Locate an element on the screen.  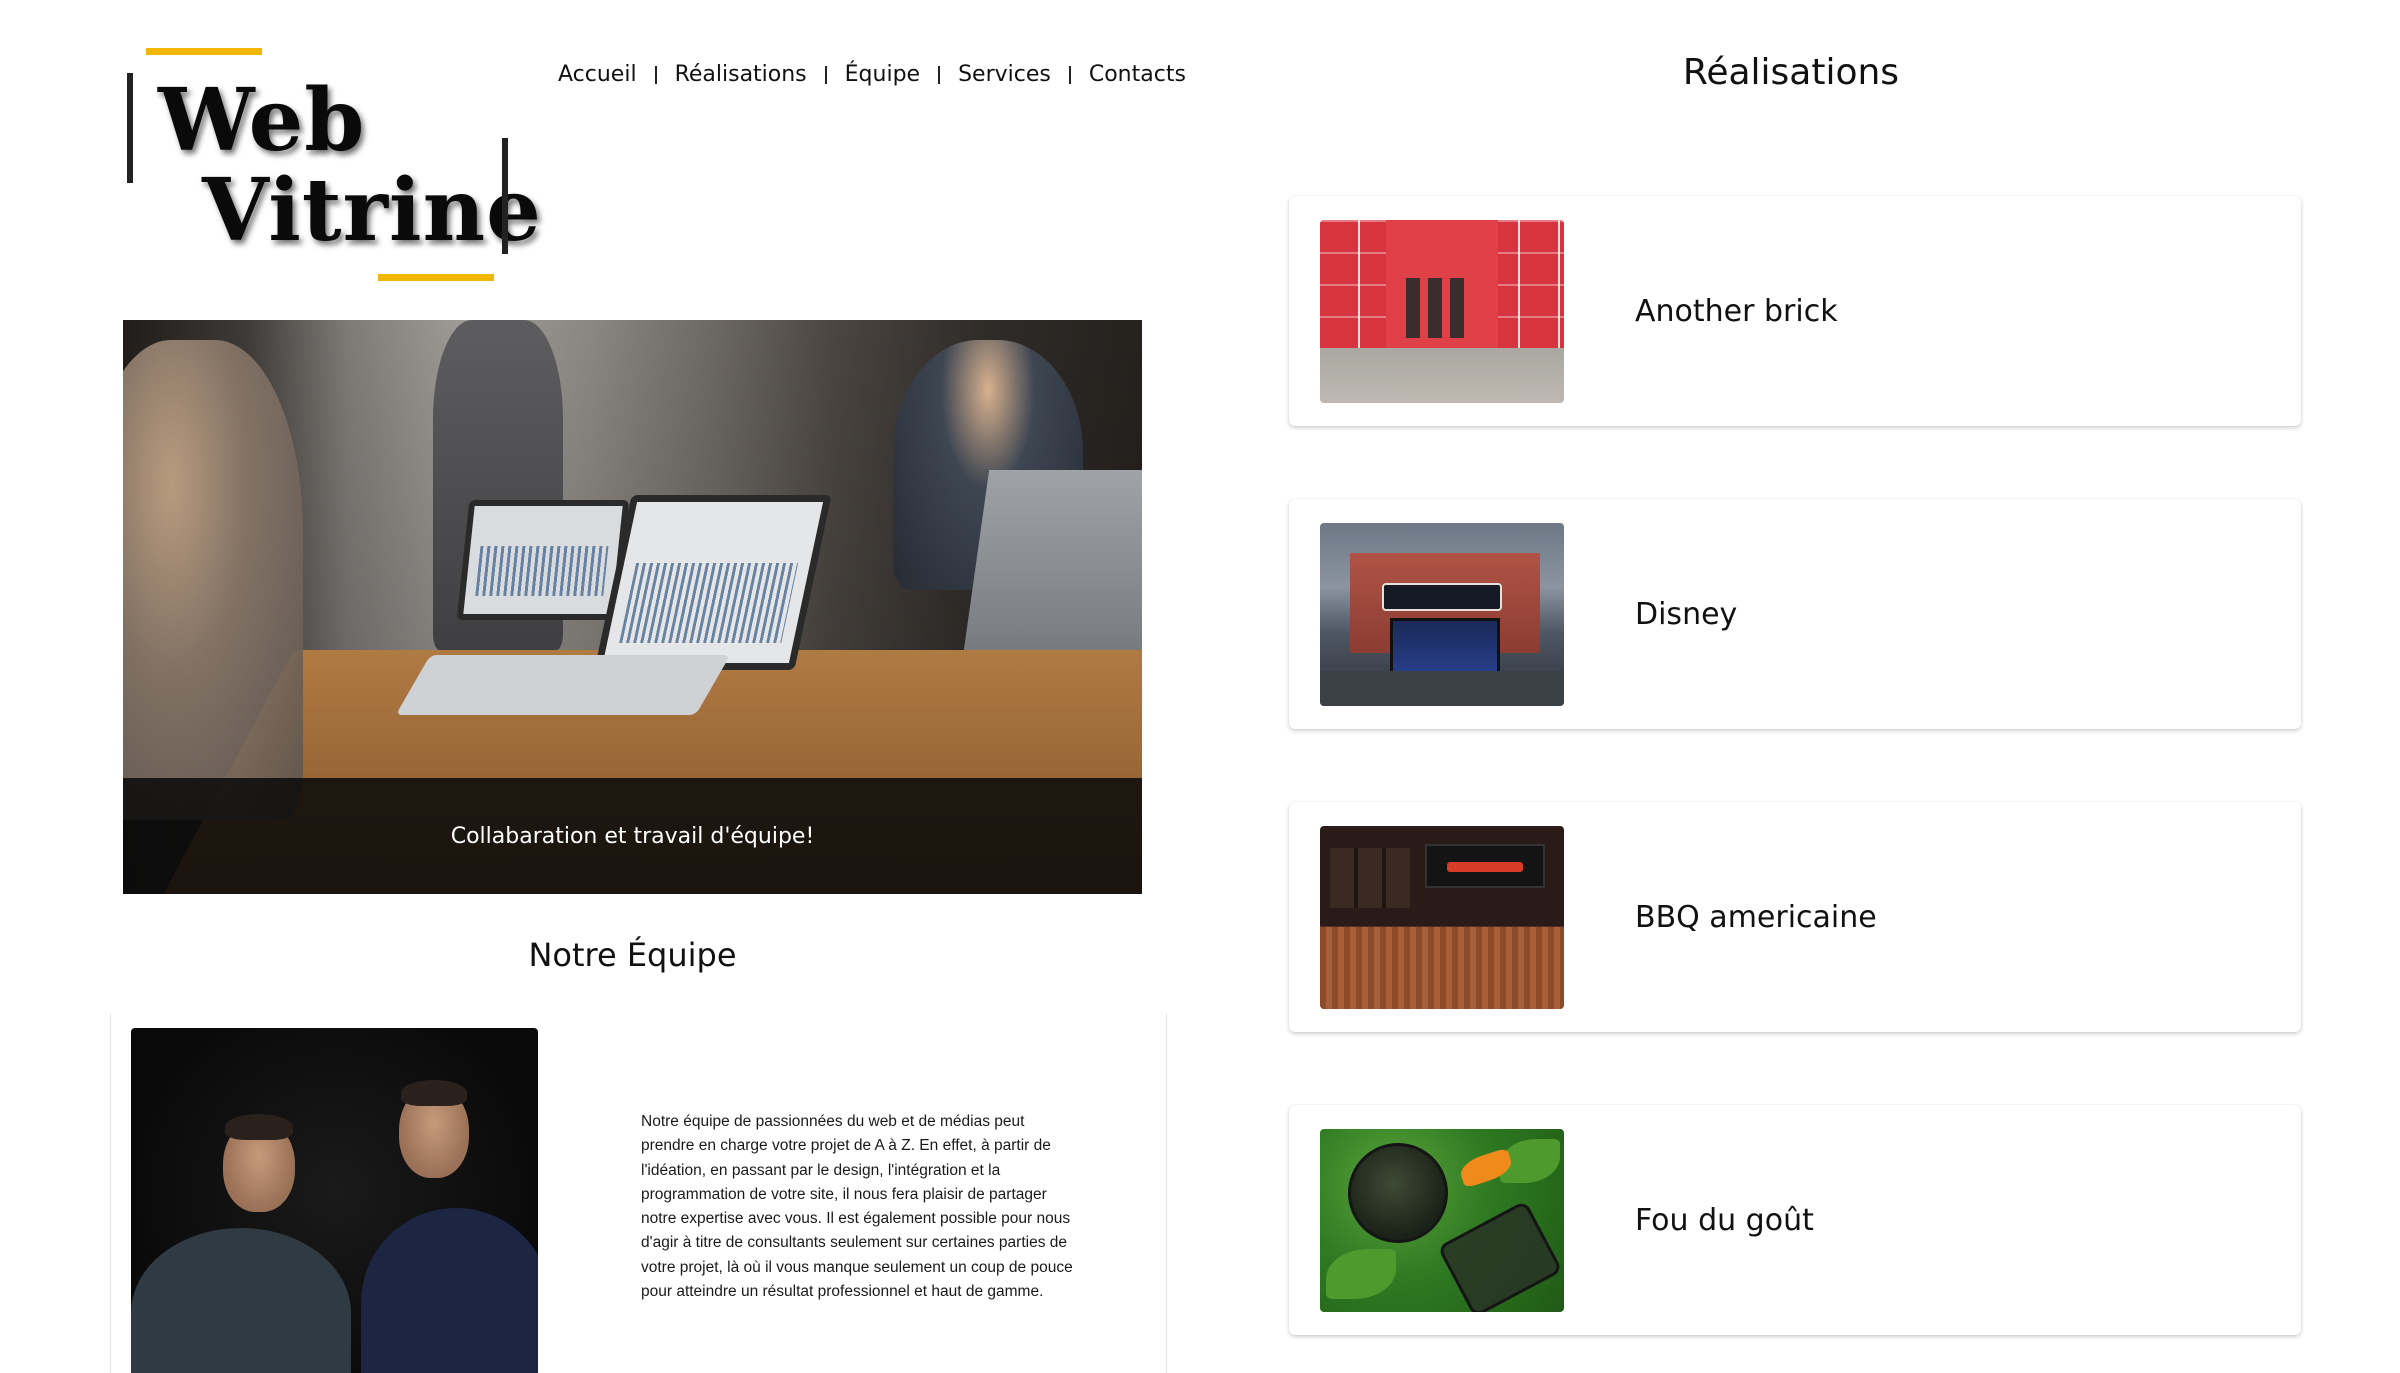
thumb-barbacoa-sign is located at coordinates (1485, 866).